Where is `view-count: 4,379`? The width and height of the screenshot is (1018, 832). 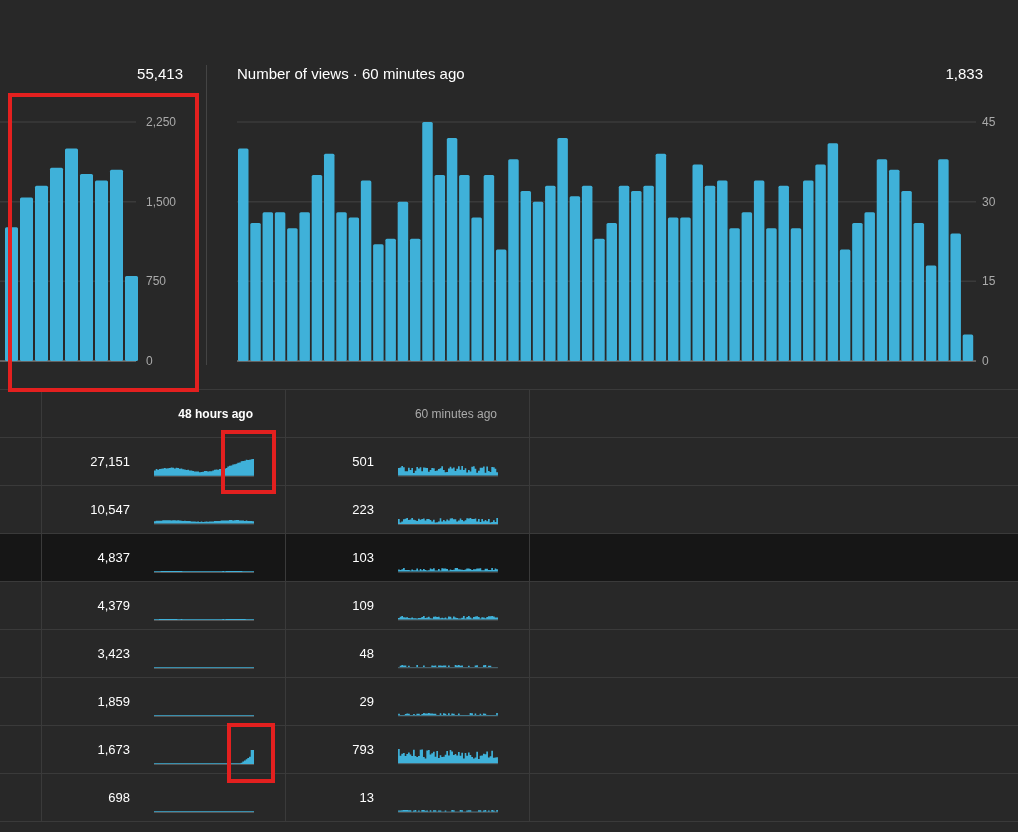
view-count: 4,379 is located at coordinates (113, 605).